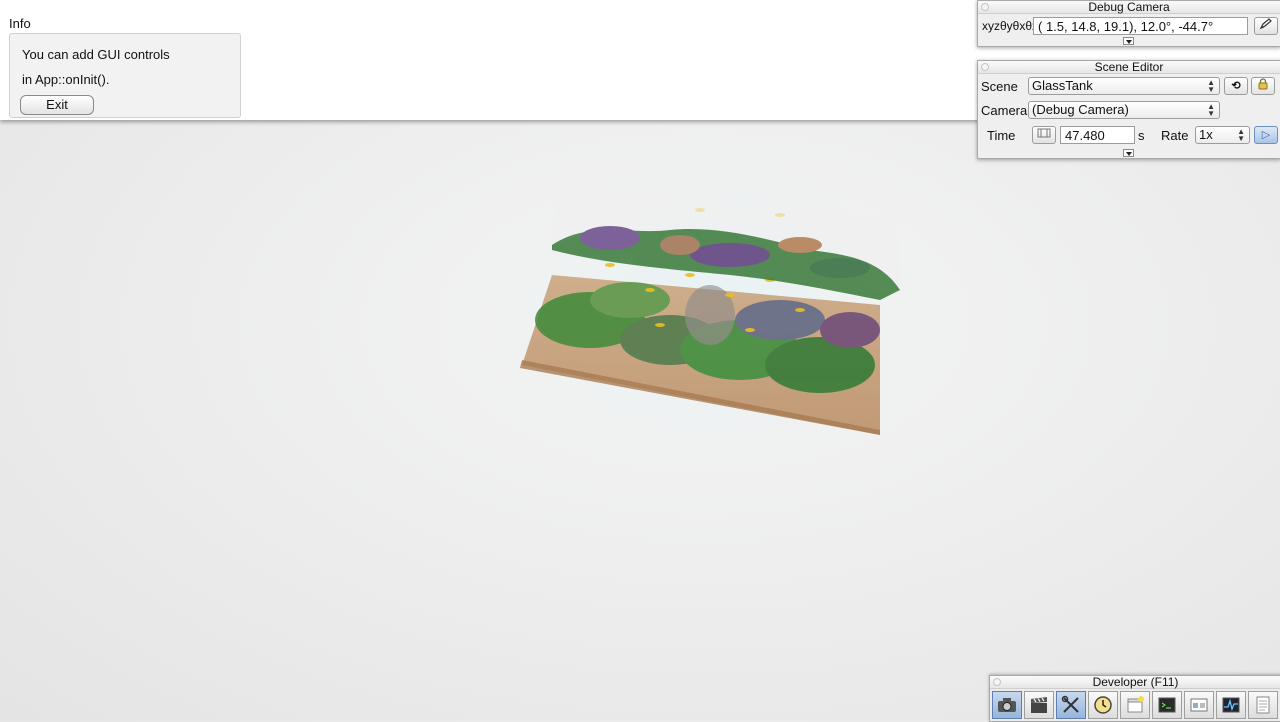 The width and height of the screenshot is (1280, 722). I want to click on video-record-button, so click(1039, 705).